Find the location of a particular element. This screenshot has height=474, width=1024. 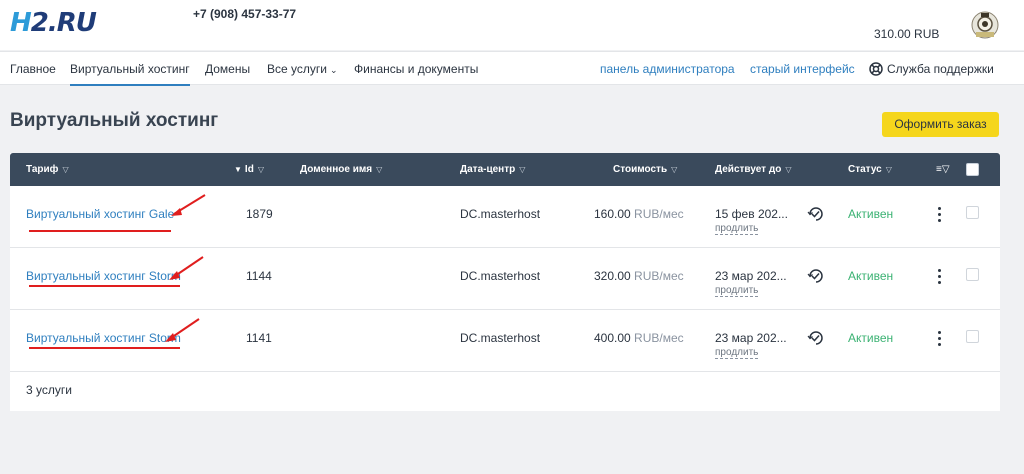

nav-item-all-services: Все услуги ⌄ is located at coordinates (302, 69).